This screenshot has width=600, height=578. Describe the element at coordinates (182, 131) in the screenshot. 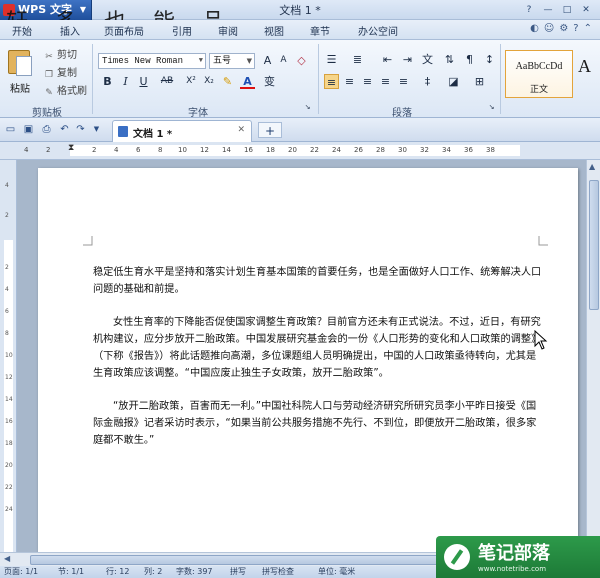

I see `doc-tab-active: 文档 1 * ✕` at that location.